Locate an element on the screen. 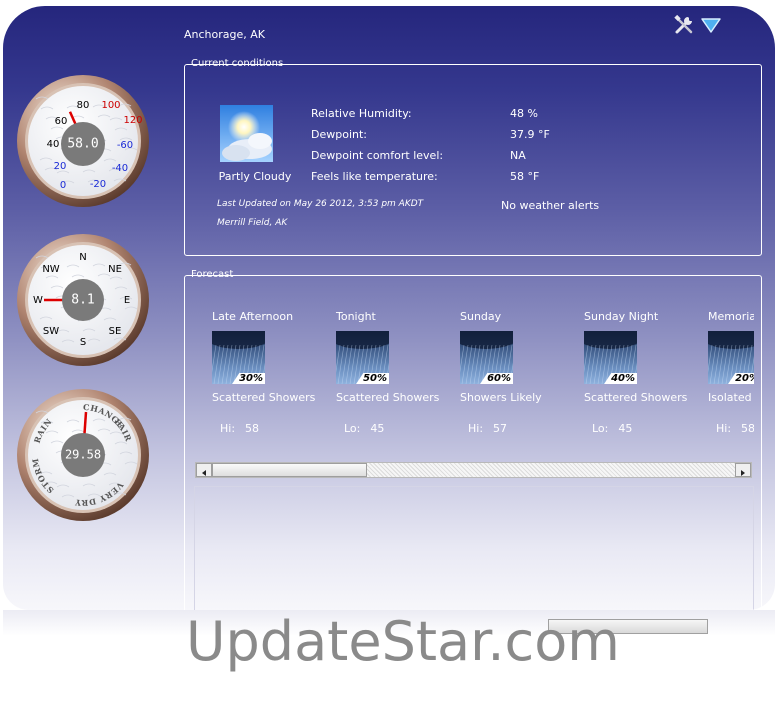  forecast-title: Forecast is located at coordinates (212, 274).